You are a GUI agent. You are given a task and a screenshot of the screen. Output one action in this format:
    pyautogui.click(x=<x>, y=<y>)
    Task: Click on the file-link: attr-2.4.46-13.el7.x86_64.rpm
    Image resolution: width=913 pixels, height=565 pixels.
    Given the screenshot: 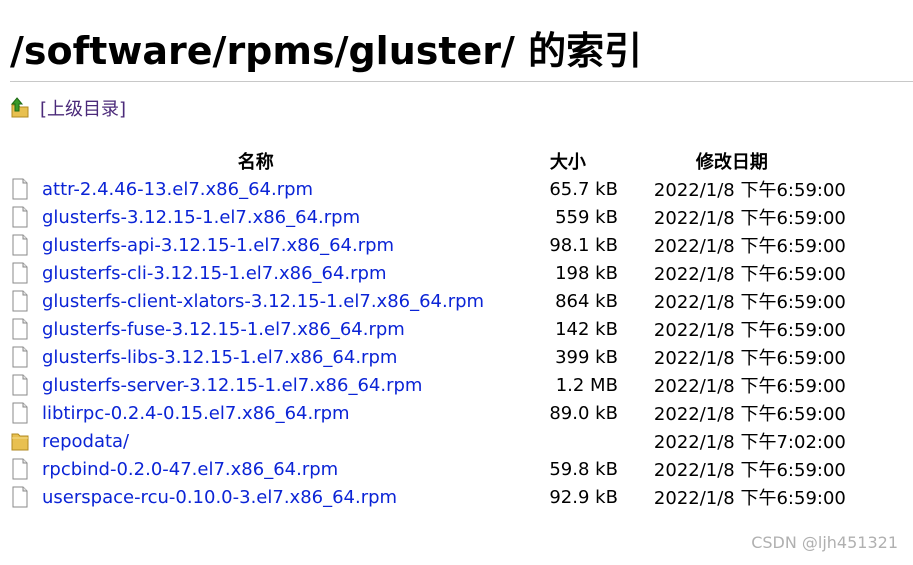 What is the action you would take?
    pyautogui.click(x=177, y=189)
    